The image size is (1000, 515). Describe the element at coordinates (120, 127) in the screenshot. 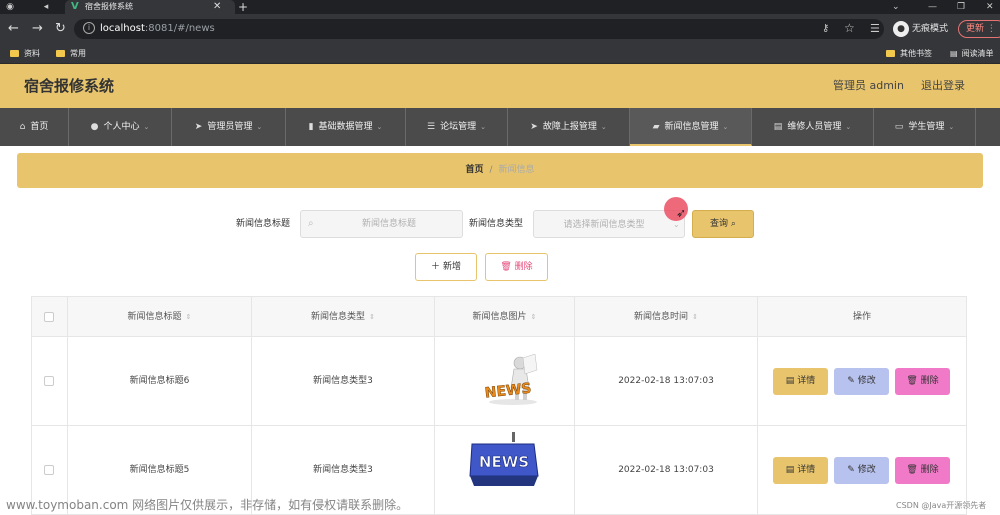

I see `menu-item-personal-center: ● 个人中心 ⌄` at that location.